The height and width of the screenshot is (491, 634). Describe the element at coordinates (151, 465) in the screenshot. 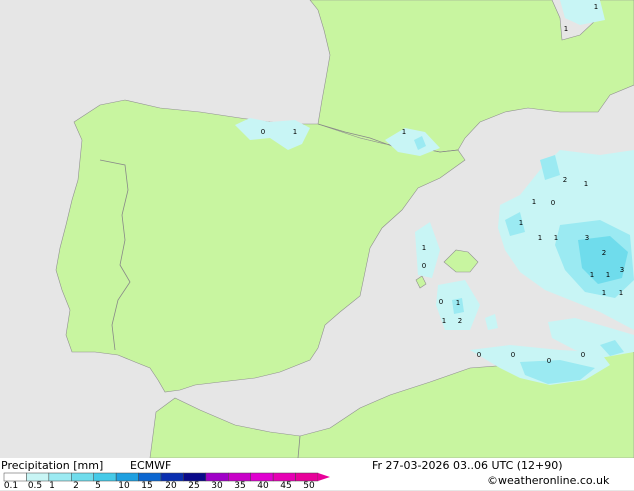

I see `model-name: ECMWF` at that location.